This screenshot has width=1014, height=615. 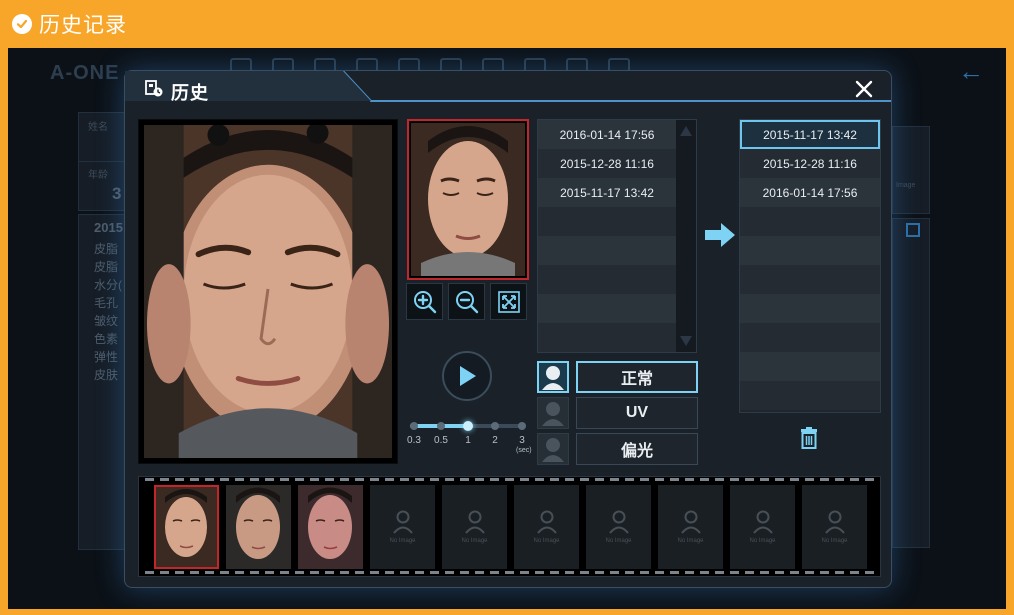 What do you see at coordinates (98, 175) in the screenshot?
I see `age-label: 年龄` at bounding box center [98, 175].